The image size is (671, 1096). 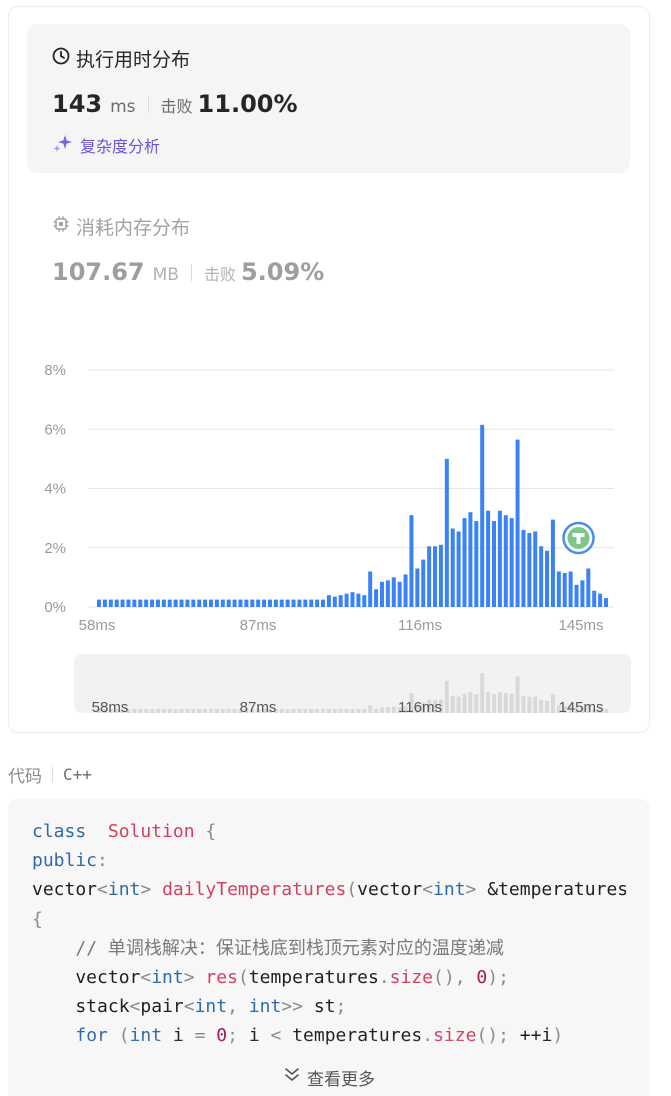 I want to click on code-token: st, so click(x=324, y=1007).